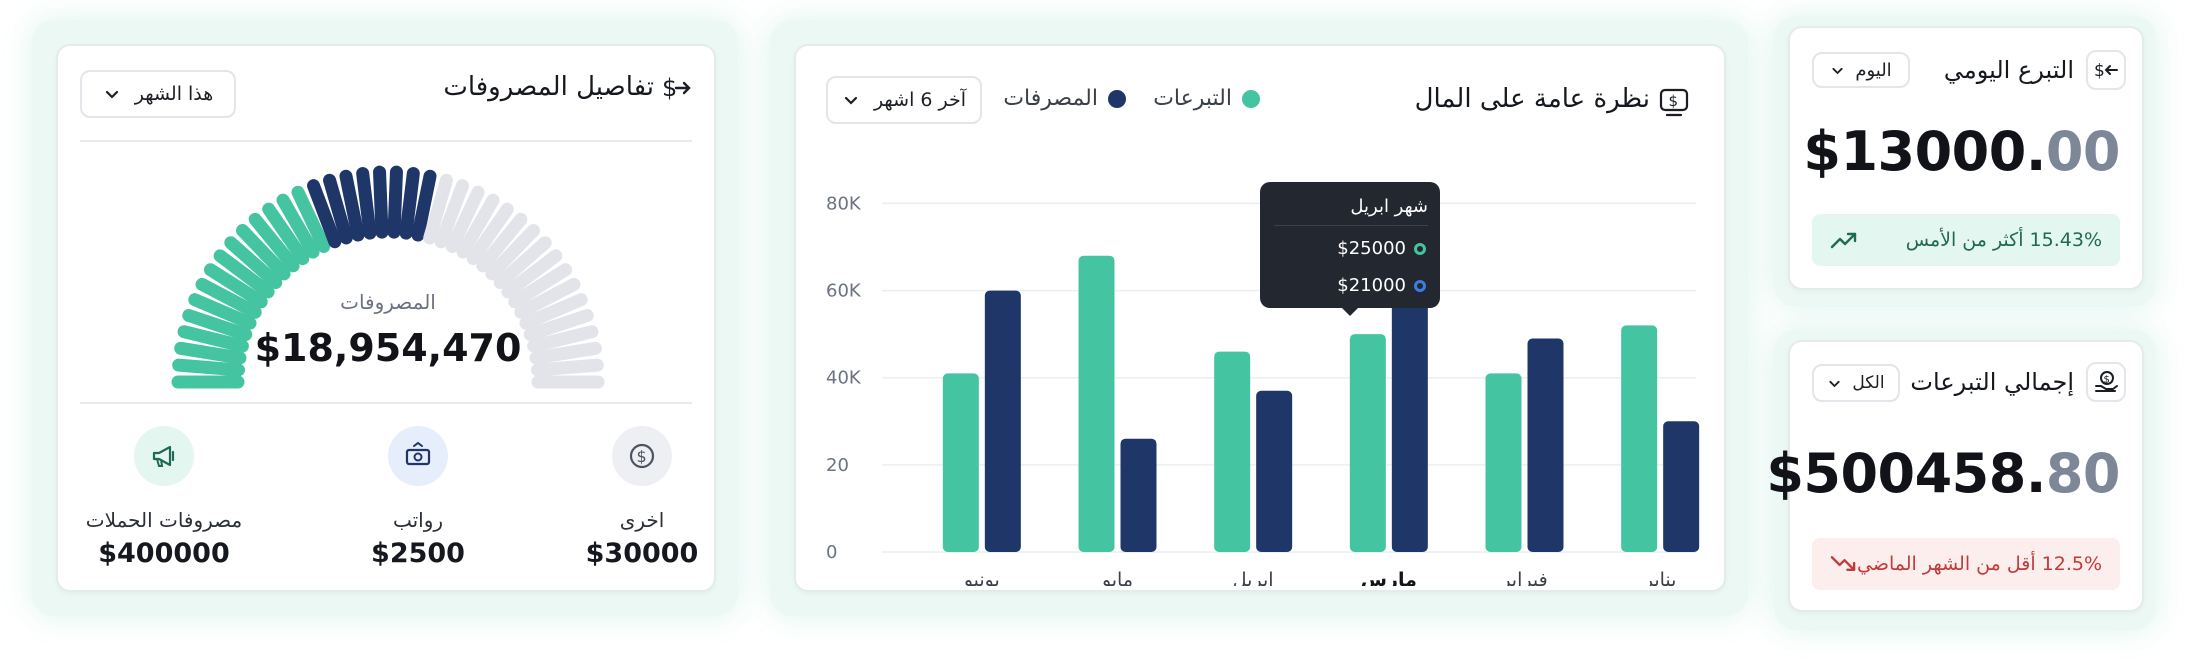 Image resolution: width=2188 pixels, height=668 pixels. Describe the element at coordinates (388, 348) in the screenshot. I see `gauge-value: $18,954,470` at that location.